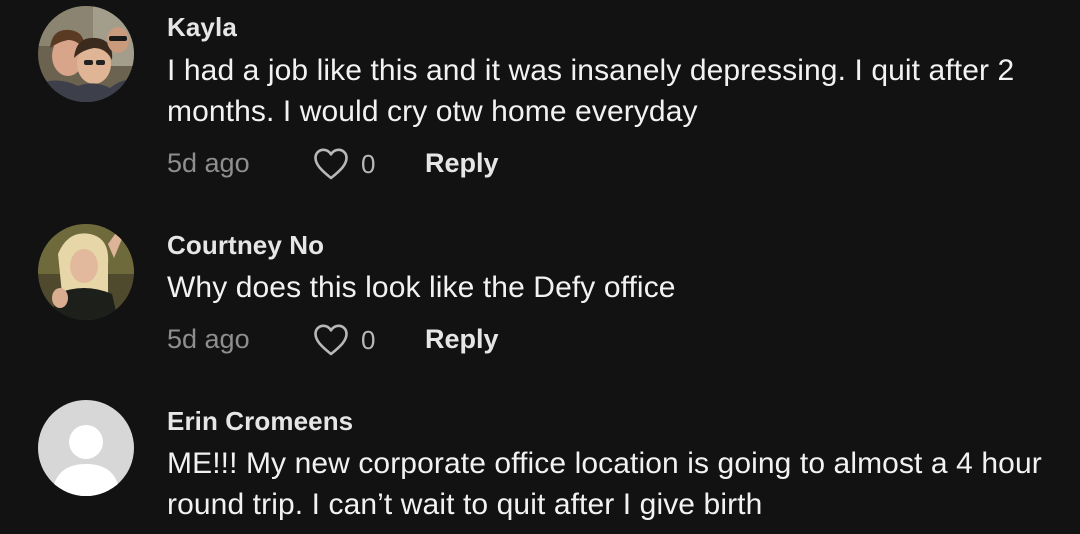 Image resolution: width=1080 pixels, height=534 pixels. What do you see at coordinates (202, 27) in the screenshot?
I see `comment-username: Kayla` at bounding box center [202, 27].